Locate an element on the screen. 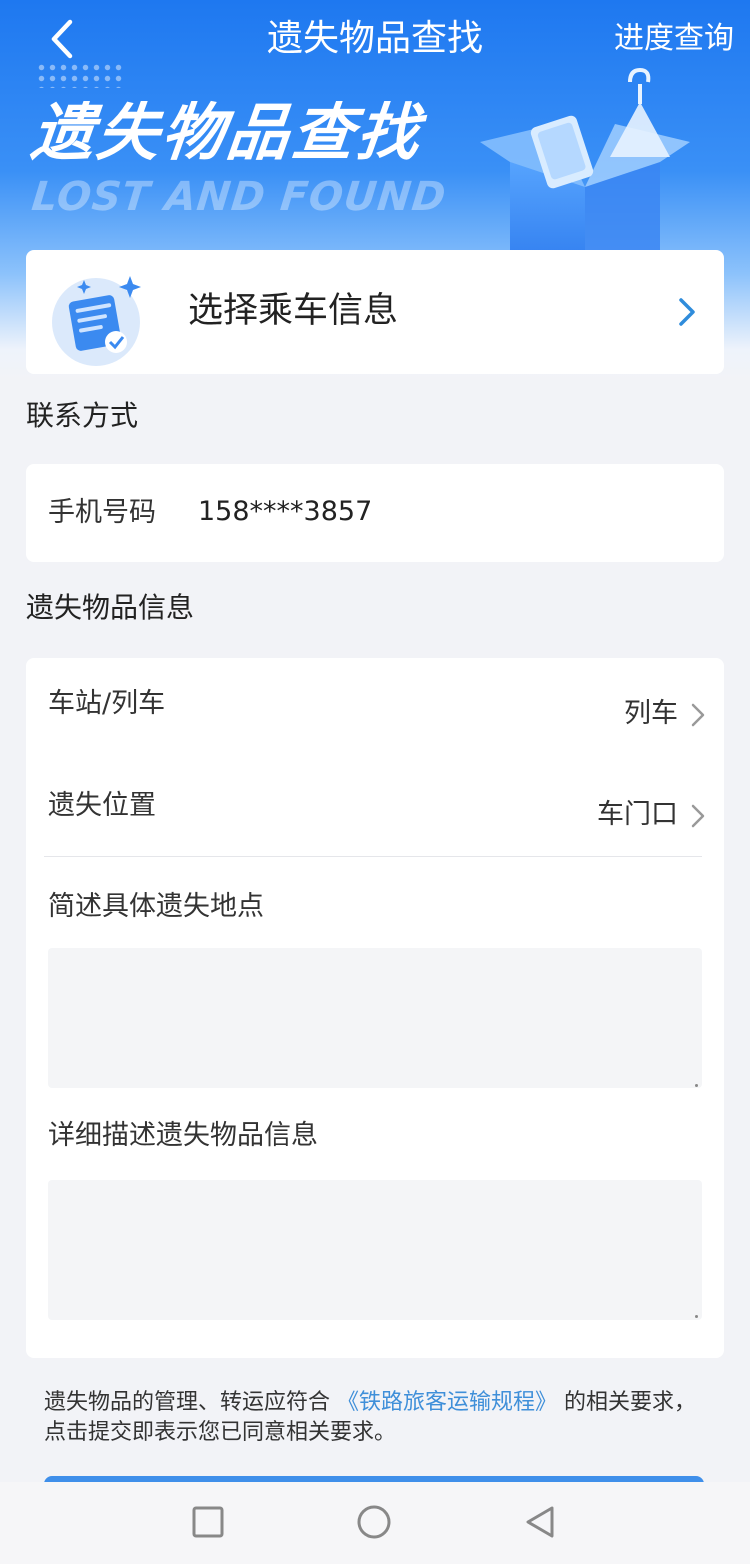 The height and width of the screenshot is (1564, 750). select-trip-label: 选择乘车信息 is located at coordinates (293, 311).